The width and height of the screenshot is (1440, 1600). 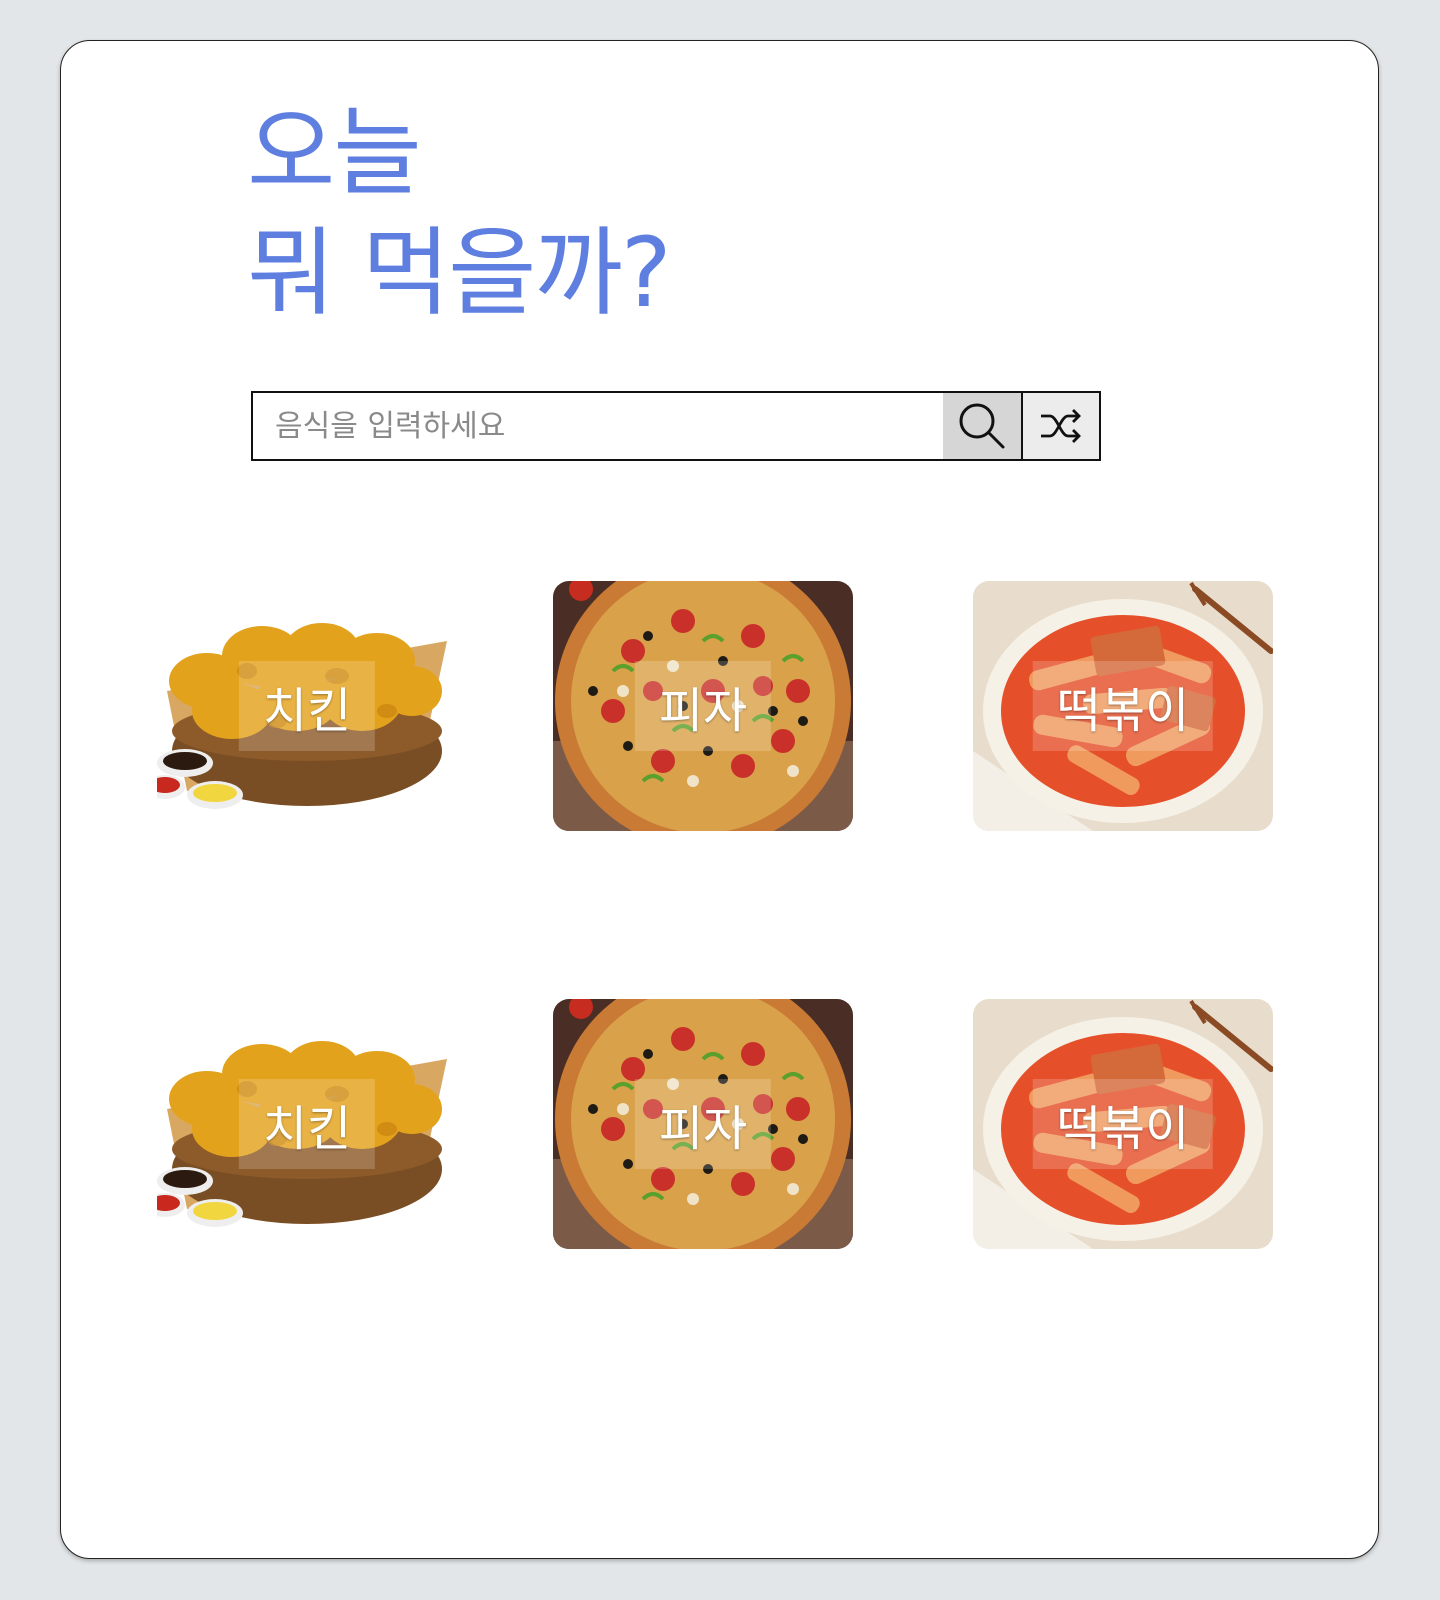 I want to click on title-line-1: 오늘, so click(x=334, y=153).